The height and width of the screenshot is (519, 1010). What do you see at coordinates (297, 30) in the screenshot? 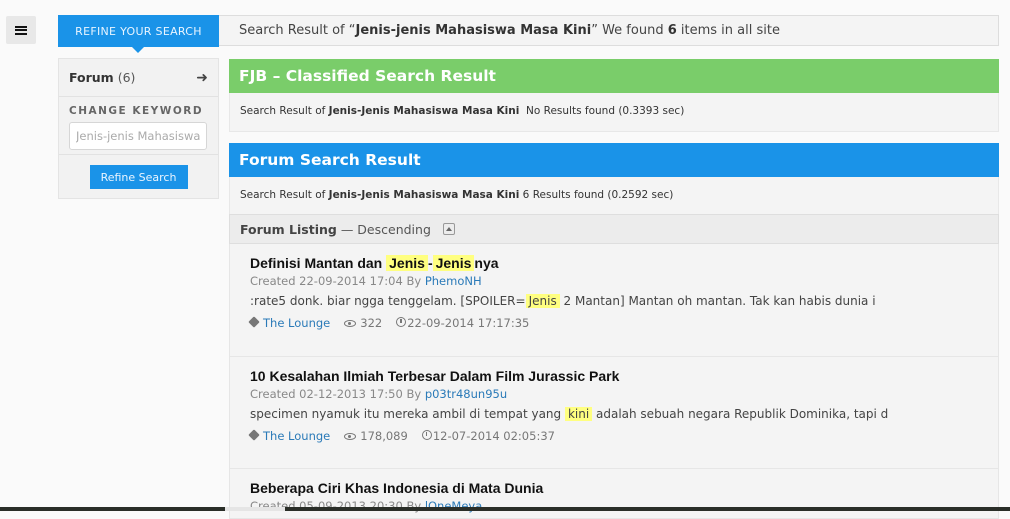
I see `summary-prefix: Search Result of “` at bounding box center [297, 30].